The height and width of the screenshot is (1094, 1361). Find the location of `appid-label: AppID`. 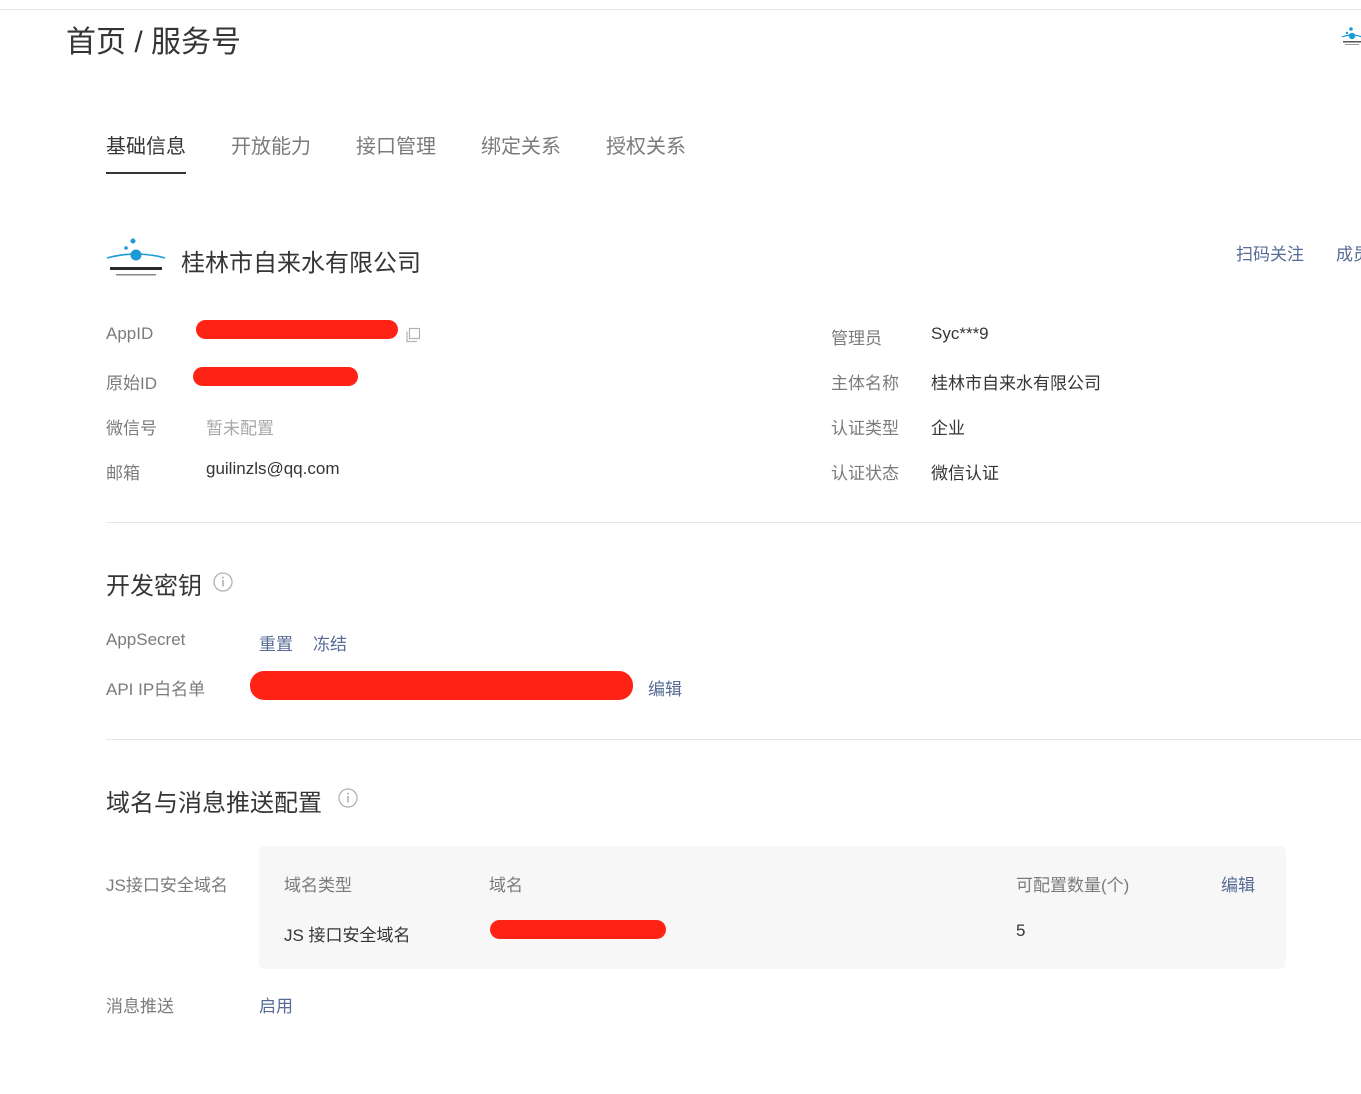

appid-label: AppID is located at coordinates (130, 333).